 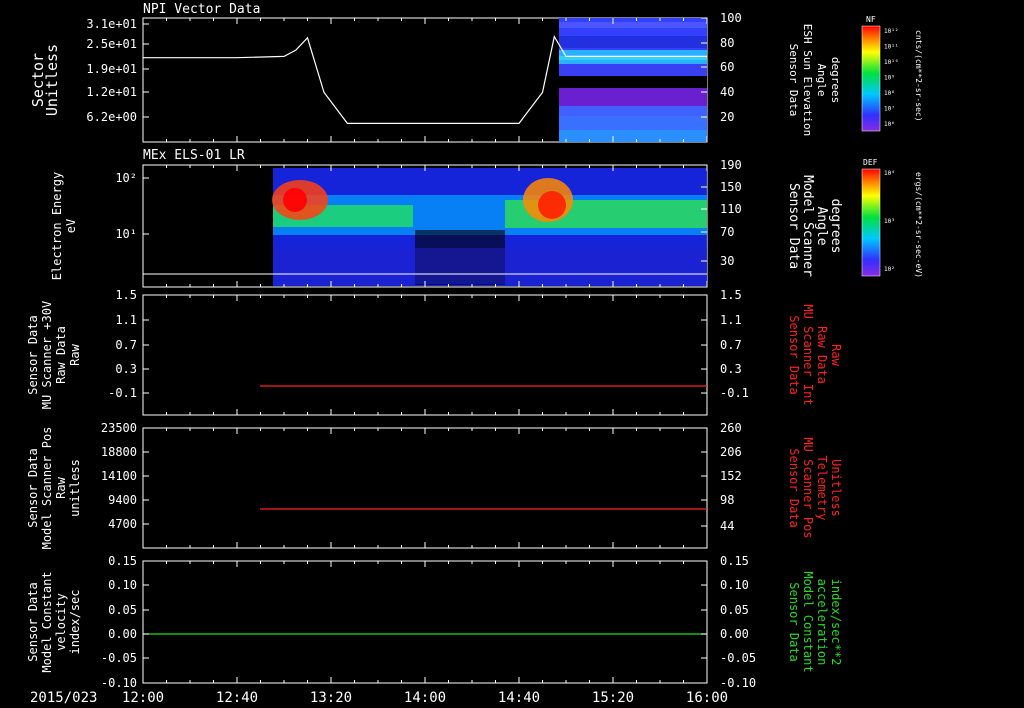 What do you see at coordinates (111, 117) in the screenshot?
I see `y-tick-label: 6.2e+00` at bounding box center [111, 117].